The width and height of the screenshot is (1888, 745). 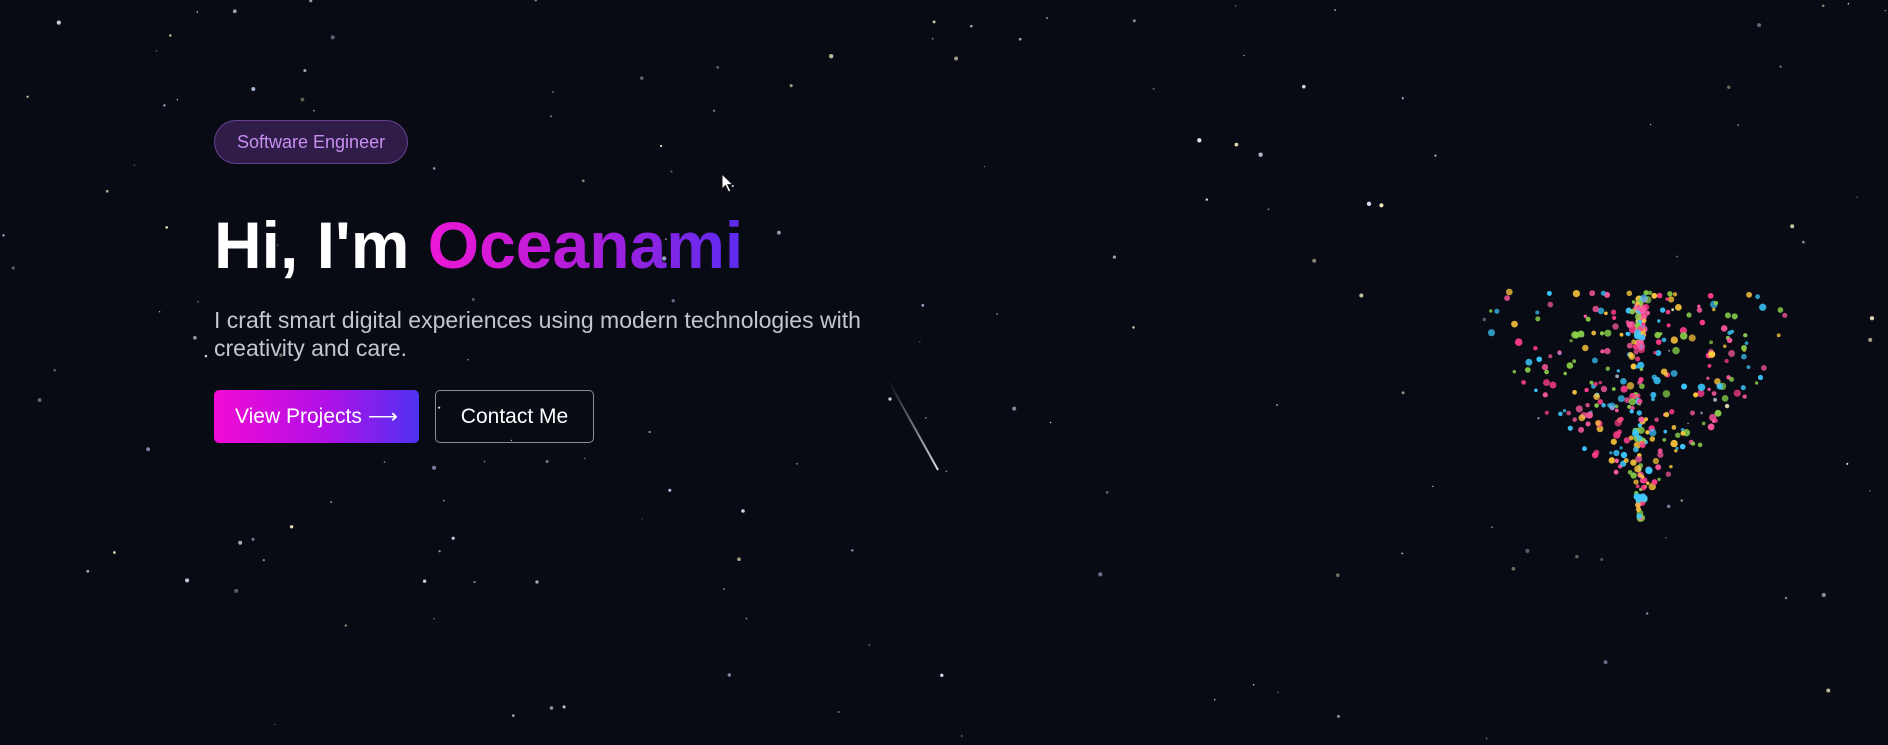 I want to click on view-projects-button: View Projects ⟶, so click(x=316, y=416).